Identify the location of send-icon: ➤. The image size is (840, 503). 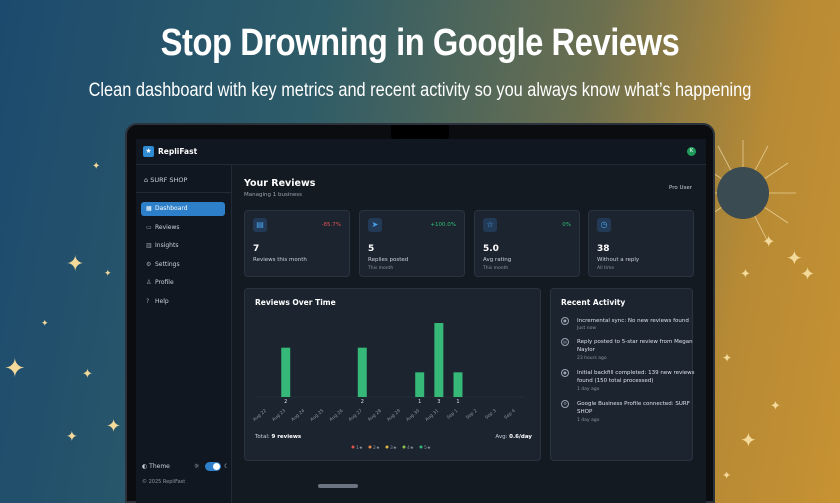
(375, 225).